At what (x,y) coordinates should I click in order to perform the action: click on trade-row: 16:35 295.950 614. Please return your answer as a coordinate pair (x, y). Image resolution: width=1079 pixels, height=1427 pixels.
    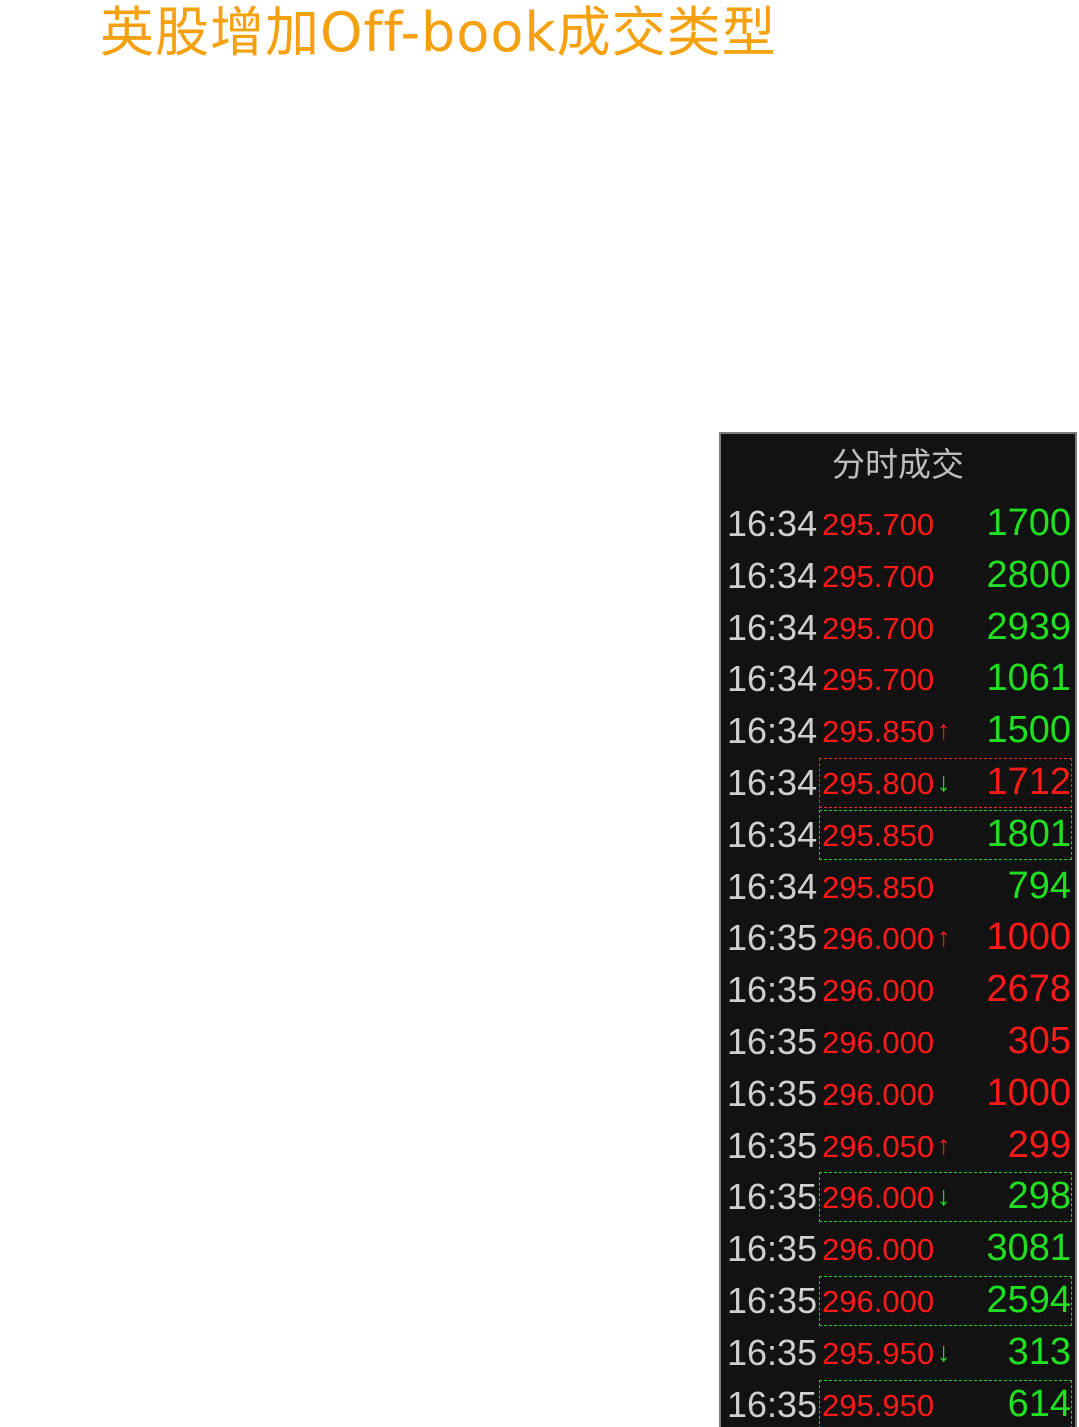
    Looking at the image, I should click on (898, 1403).